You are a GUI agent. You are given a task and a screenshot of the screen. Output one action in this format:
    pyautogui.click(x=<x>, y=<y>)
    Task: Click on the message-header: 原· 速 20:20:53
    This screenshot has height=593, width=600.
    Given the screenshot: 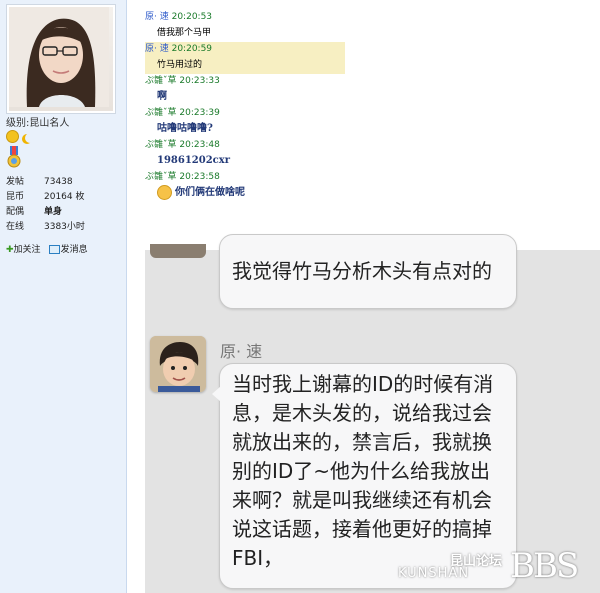 What is the action you would take?
    pyautogui.click(x=245, y=17)
    